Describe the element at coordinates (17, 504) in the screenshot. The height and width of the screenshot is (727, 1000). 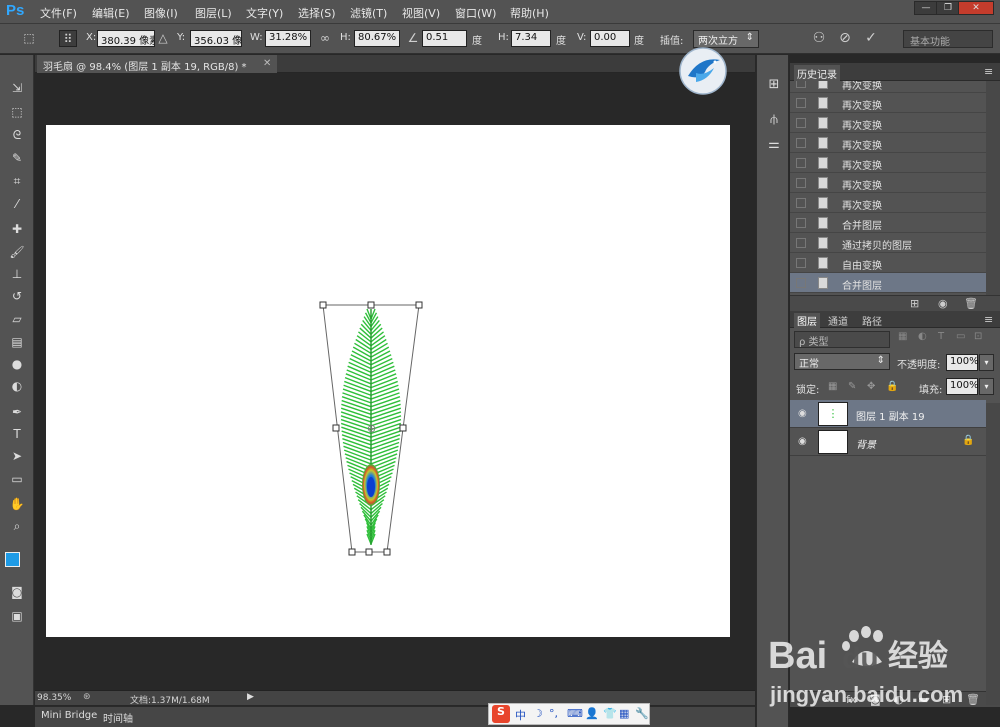
I see `hand-tool-icon: ✋` at that location.